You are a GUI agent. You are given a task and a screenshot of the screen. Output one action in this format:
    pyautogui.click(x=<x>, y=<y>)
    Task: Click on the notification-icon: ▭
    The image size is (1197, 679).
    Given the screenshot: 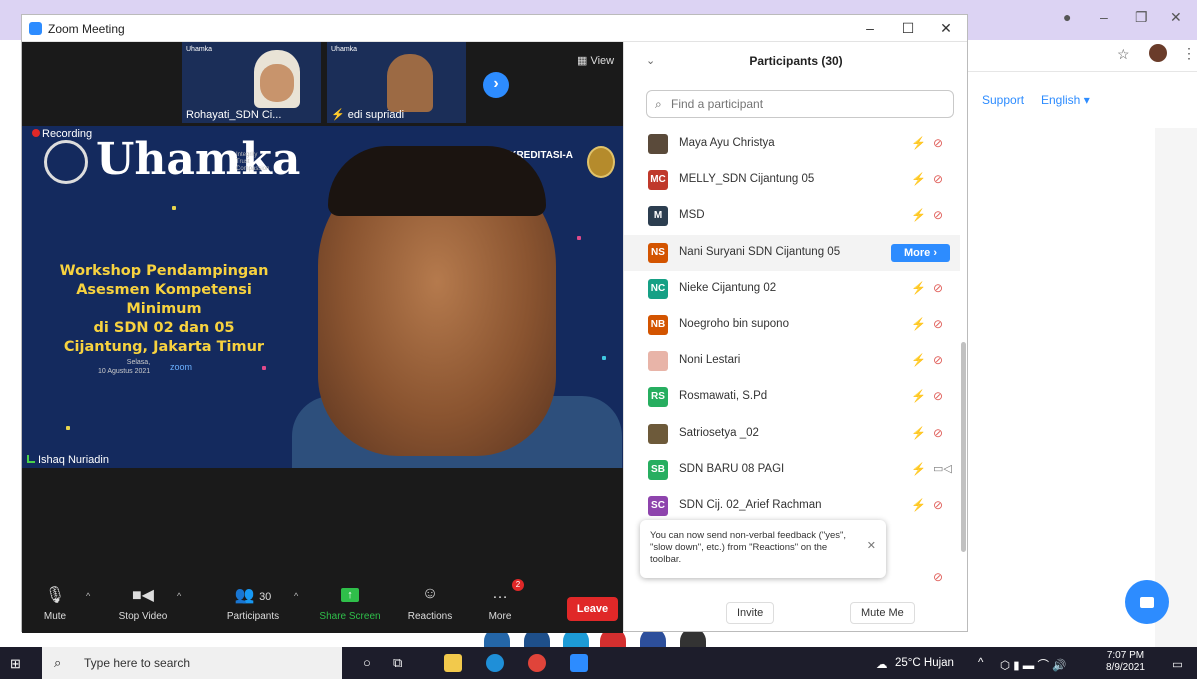 What is the action you would take?
    pyautogui.click(x=1177, y=664)
    